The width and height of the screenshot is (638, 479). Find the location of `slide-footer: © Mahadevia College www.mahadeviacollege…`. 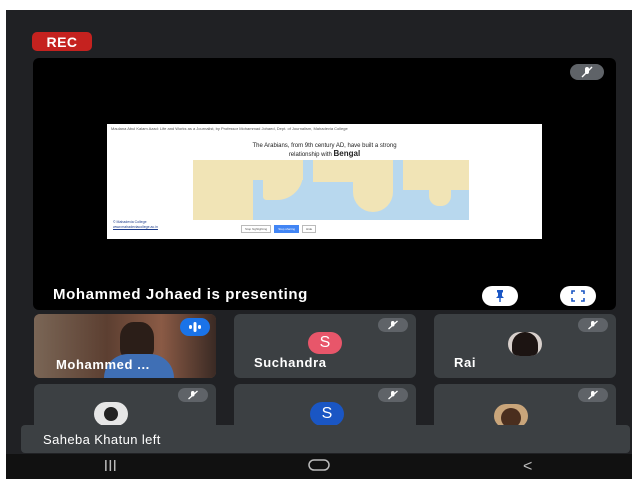

slide-footer: © Mahadevia College www.mahadeviacollege… is located at coordinates (135, 225).